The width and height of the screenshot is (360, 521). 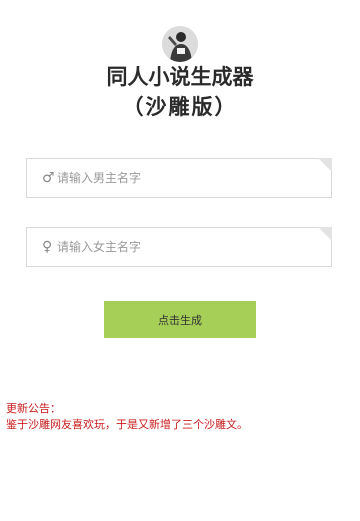 I want to click on avatar-image, so click(x=180, y=44).